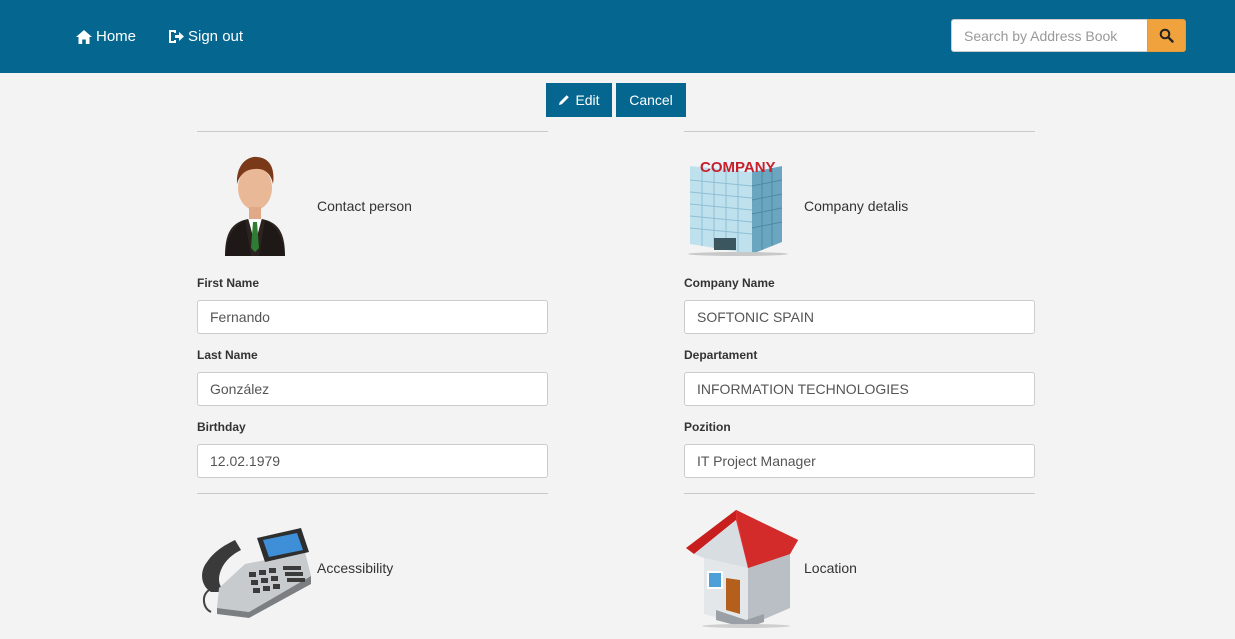  Describe the element at coordinates (372, 317) in the screenshot. I see `first-name-field` at that location.